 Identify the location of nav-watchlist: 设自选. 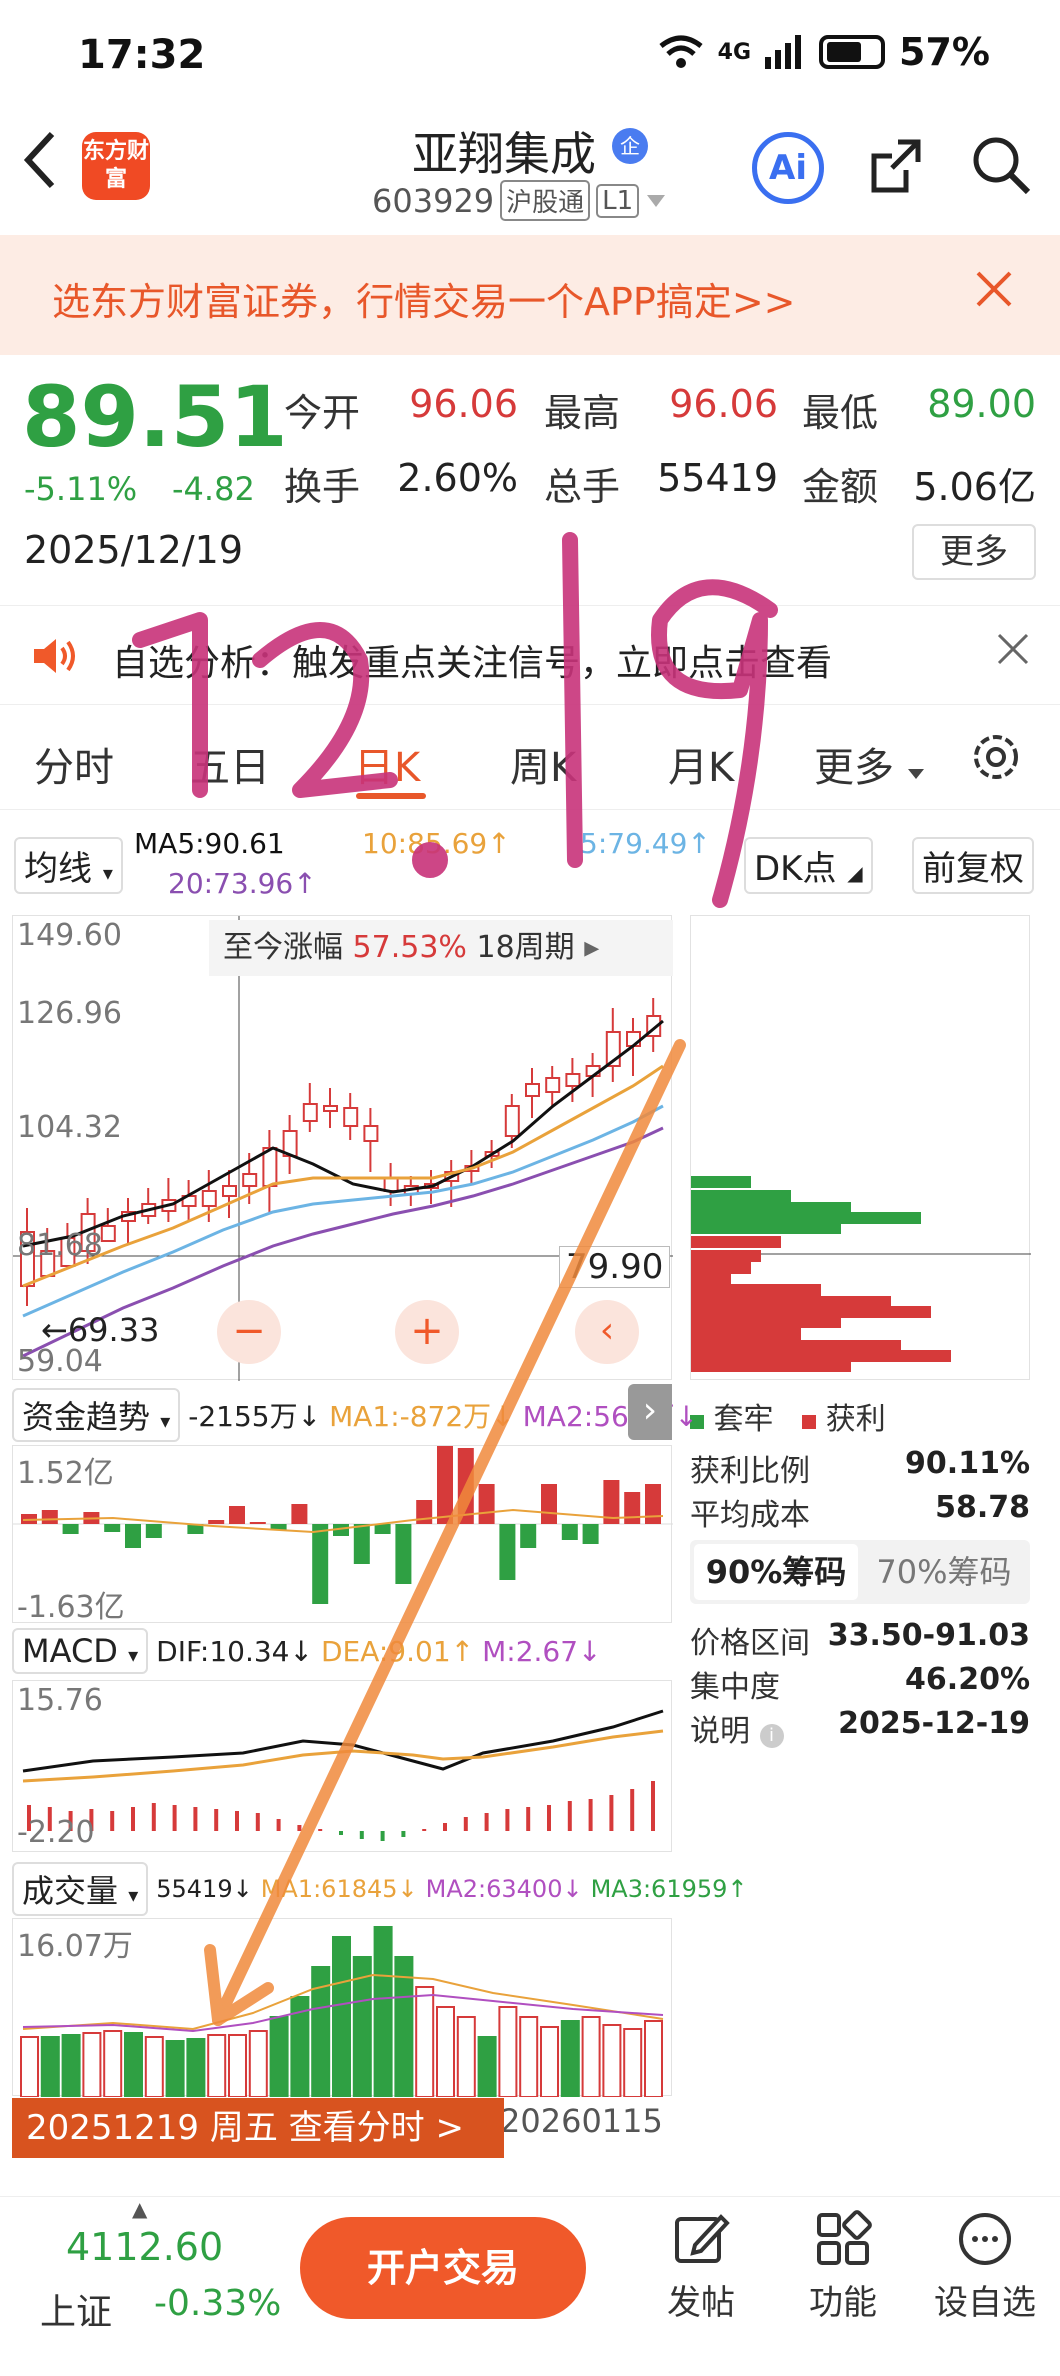
(985, 2266).